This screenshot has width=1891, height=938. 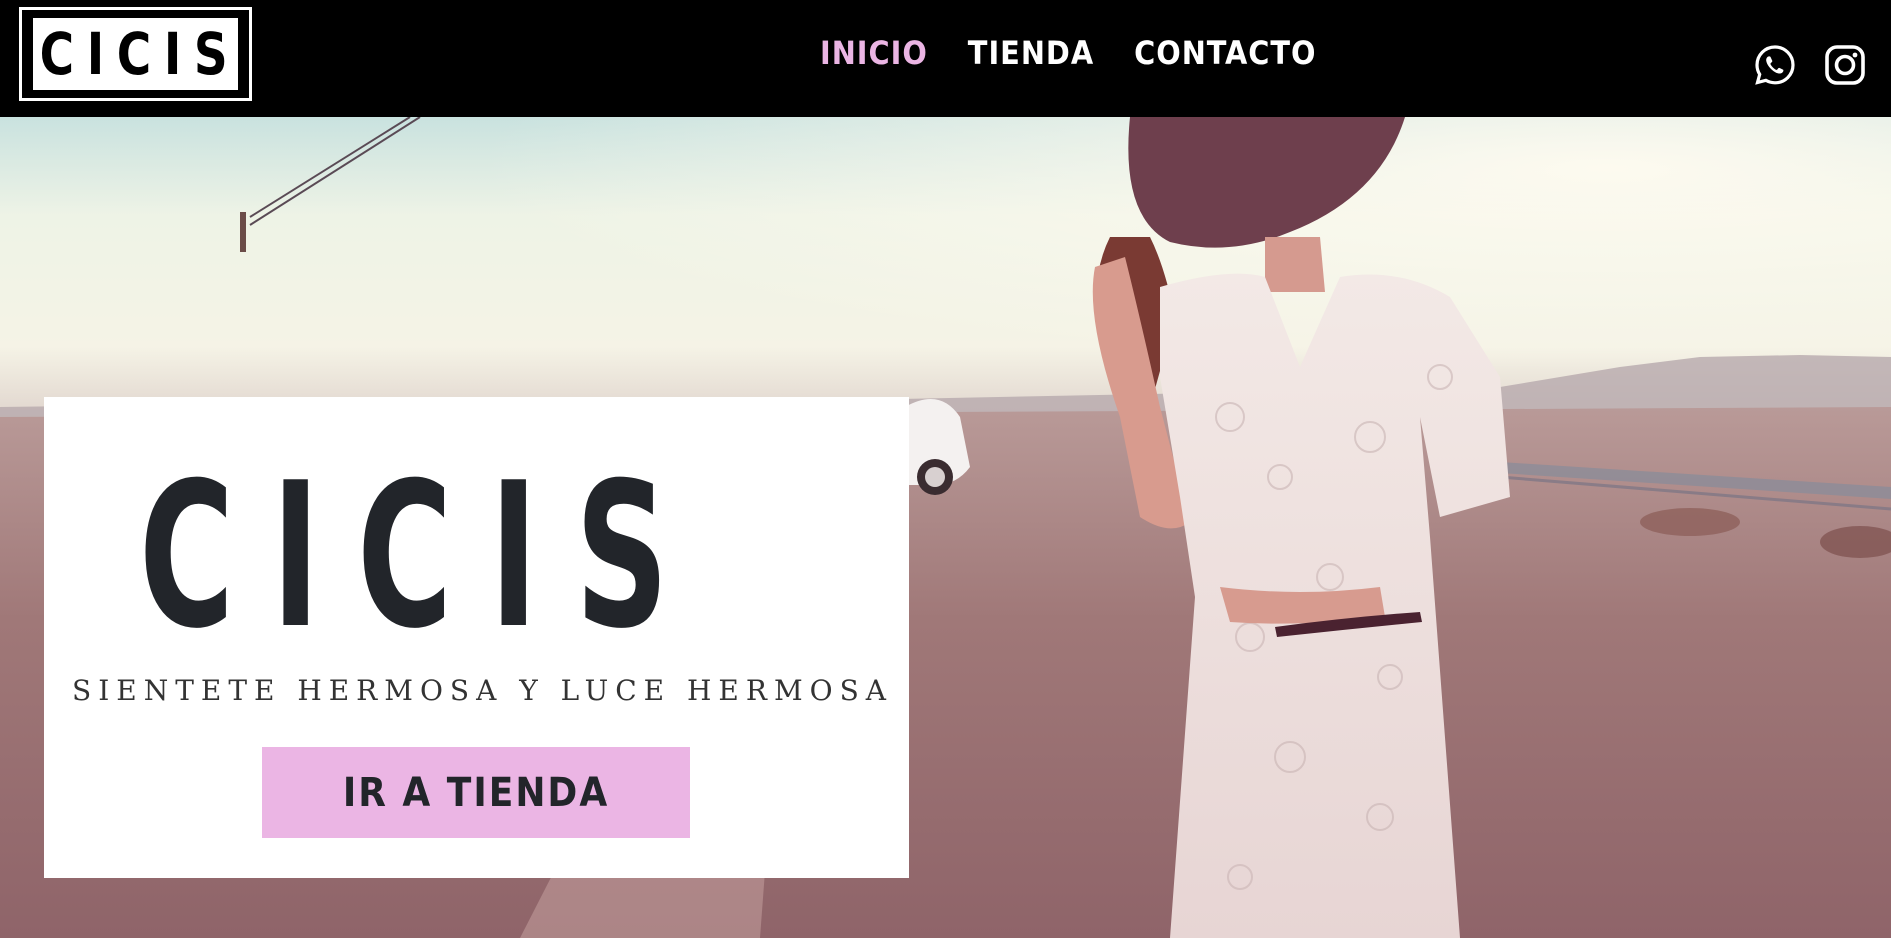 What do you see at coordinates (1775, 65) in the screenshot?
I see `whatsapp-icon` at bounding box center [1775, 65].